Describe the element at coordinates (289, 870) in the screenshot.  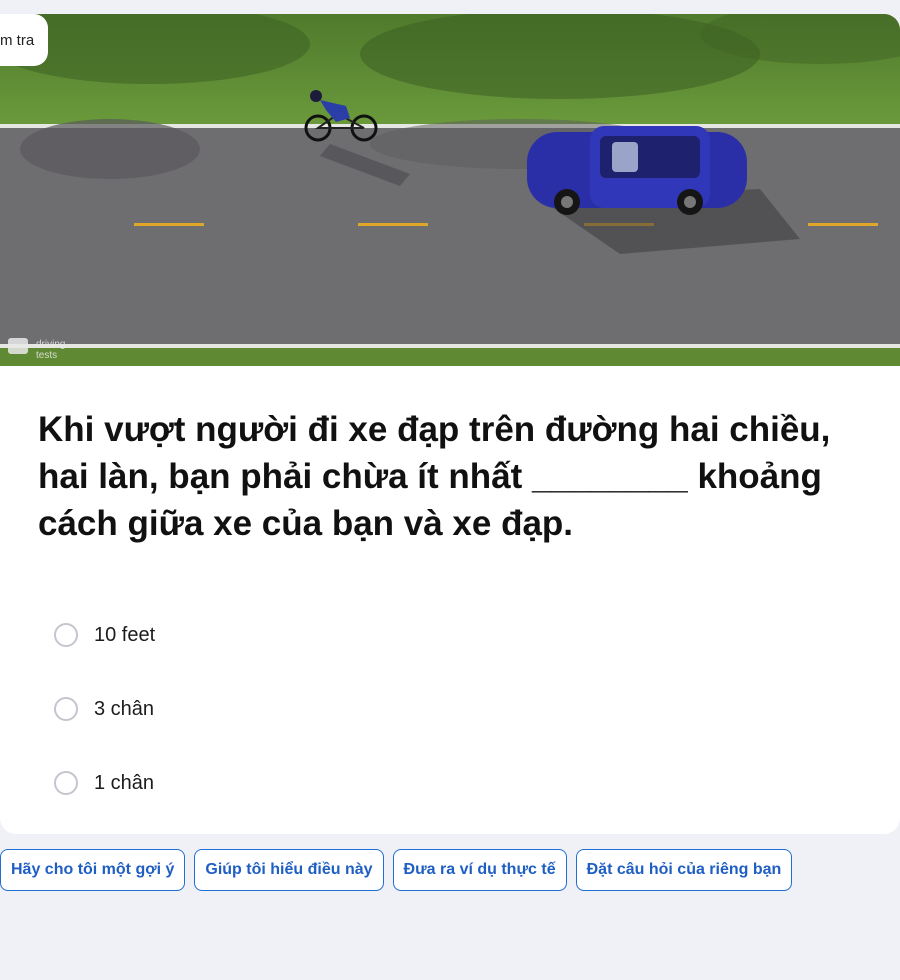
I see `explain-button: Giúp tôi hiểu điều này` at that location.